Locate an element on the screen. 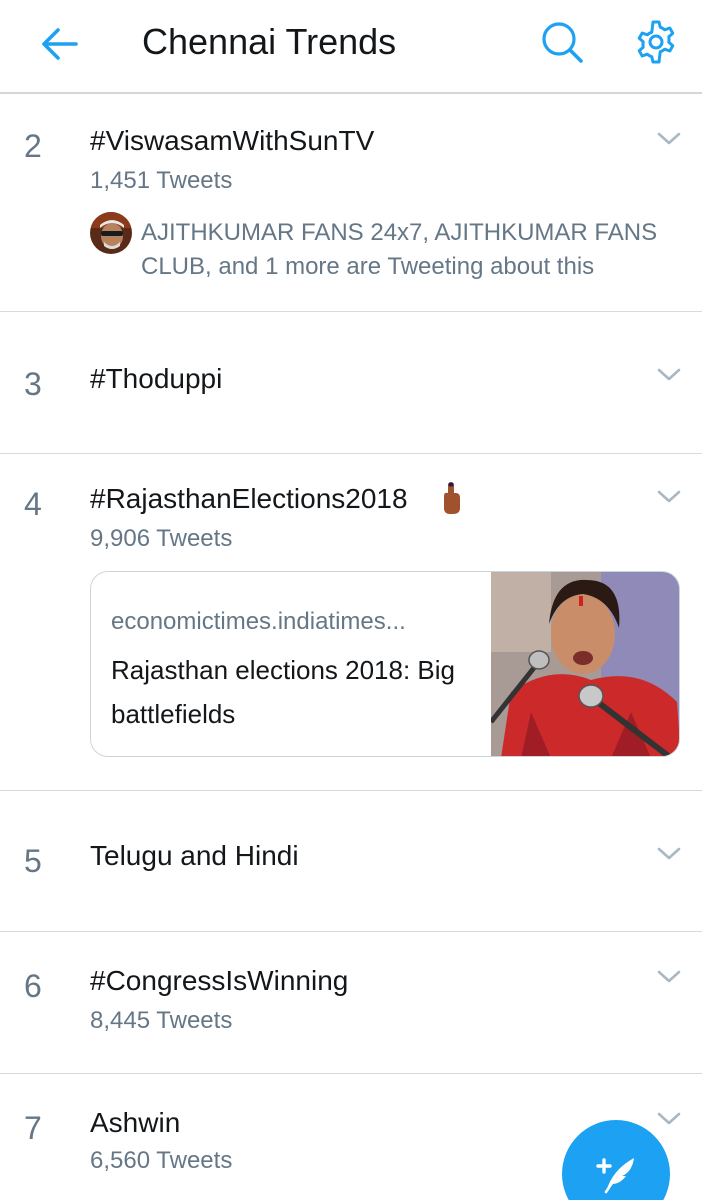 The height and width of the screenshot is (1200, 702). settings-button is located at coordinates (656, 42).